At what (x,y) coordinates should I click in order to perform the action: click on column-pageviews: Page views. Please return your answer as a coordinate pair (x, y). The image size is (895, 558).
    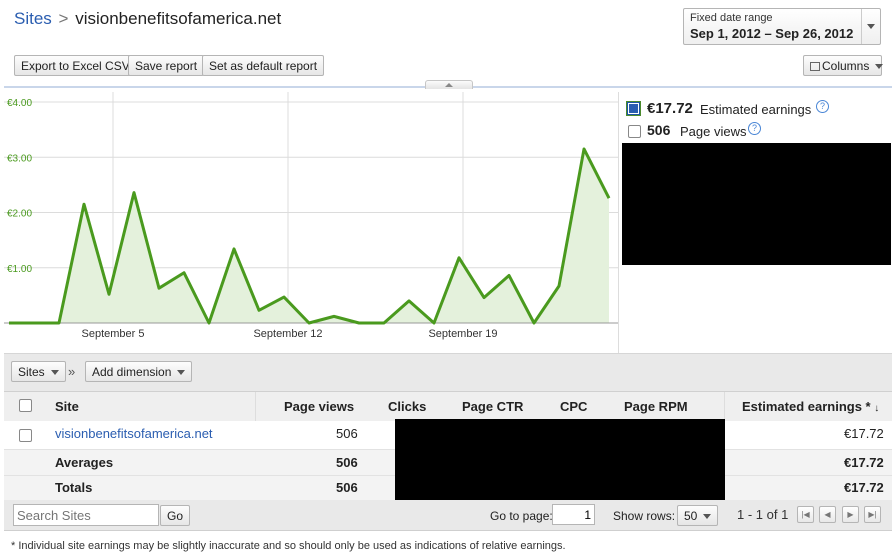
    Looking at the image, I should click on (319, 407).